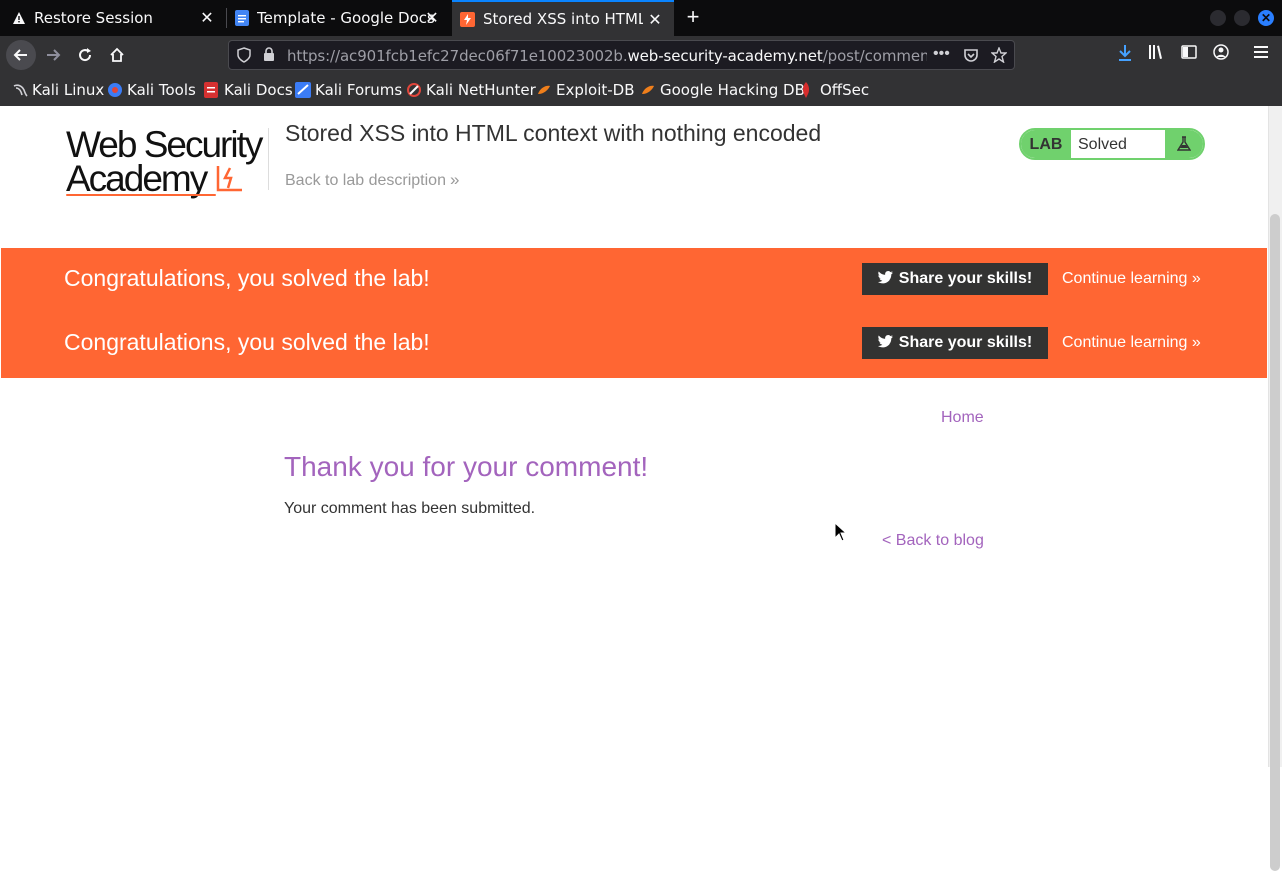  Describe the element at coordinates (20, 90) in the screenshot. I see `kali-dragon-icon` at that location.